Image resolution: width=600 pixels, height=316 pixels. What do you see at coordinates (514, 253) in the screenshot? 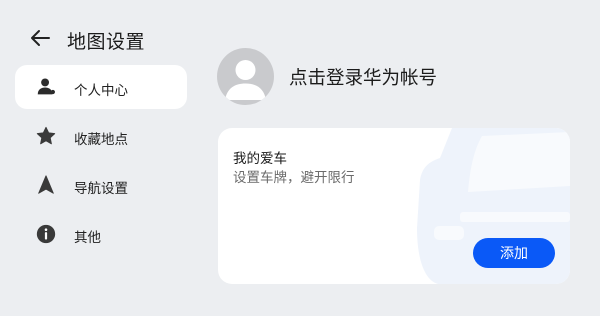
I see `add-car-button: 添加` at bounding box center [514, 253].